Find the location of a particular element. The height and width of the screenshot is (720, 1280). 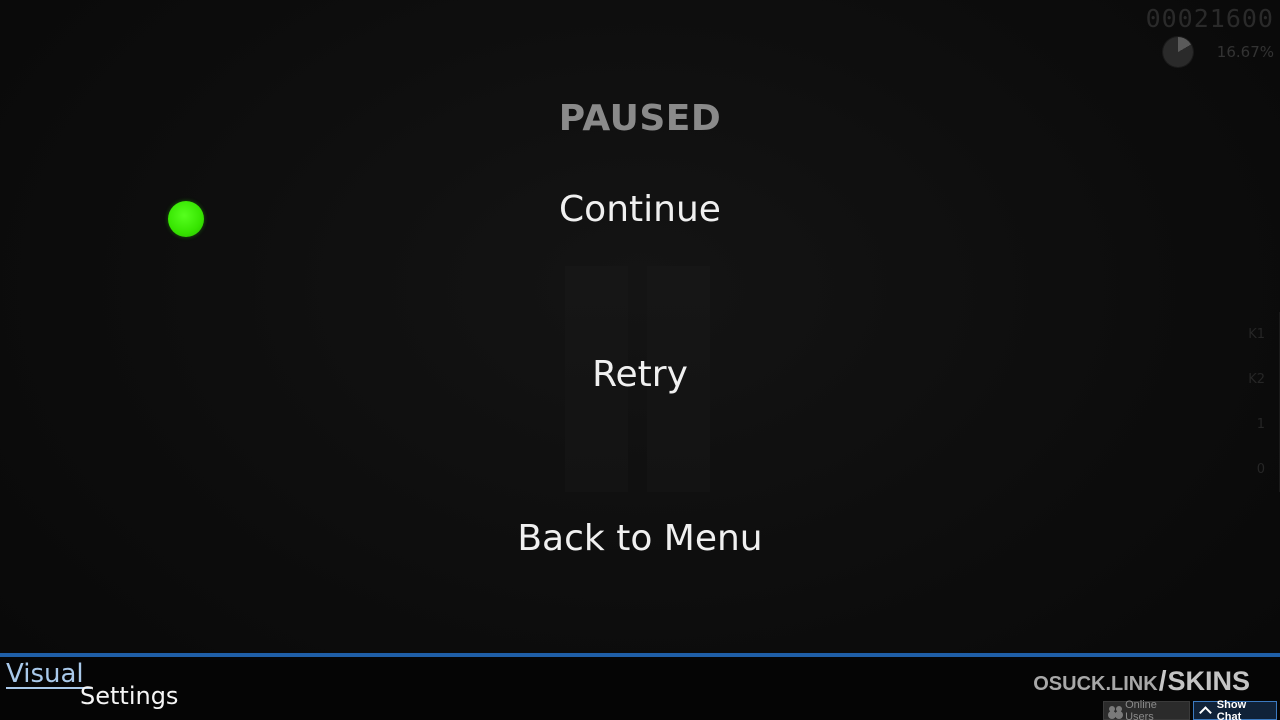

brand-link-text: OSUCK.LINK is located at coordinates (1095, 684).